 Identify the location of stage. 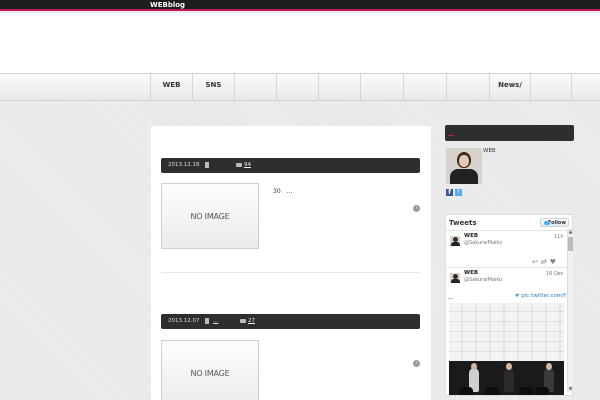
(506, 378).